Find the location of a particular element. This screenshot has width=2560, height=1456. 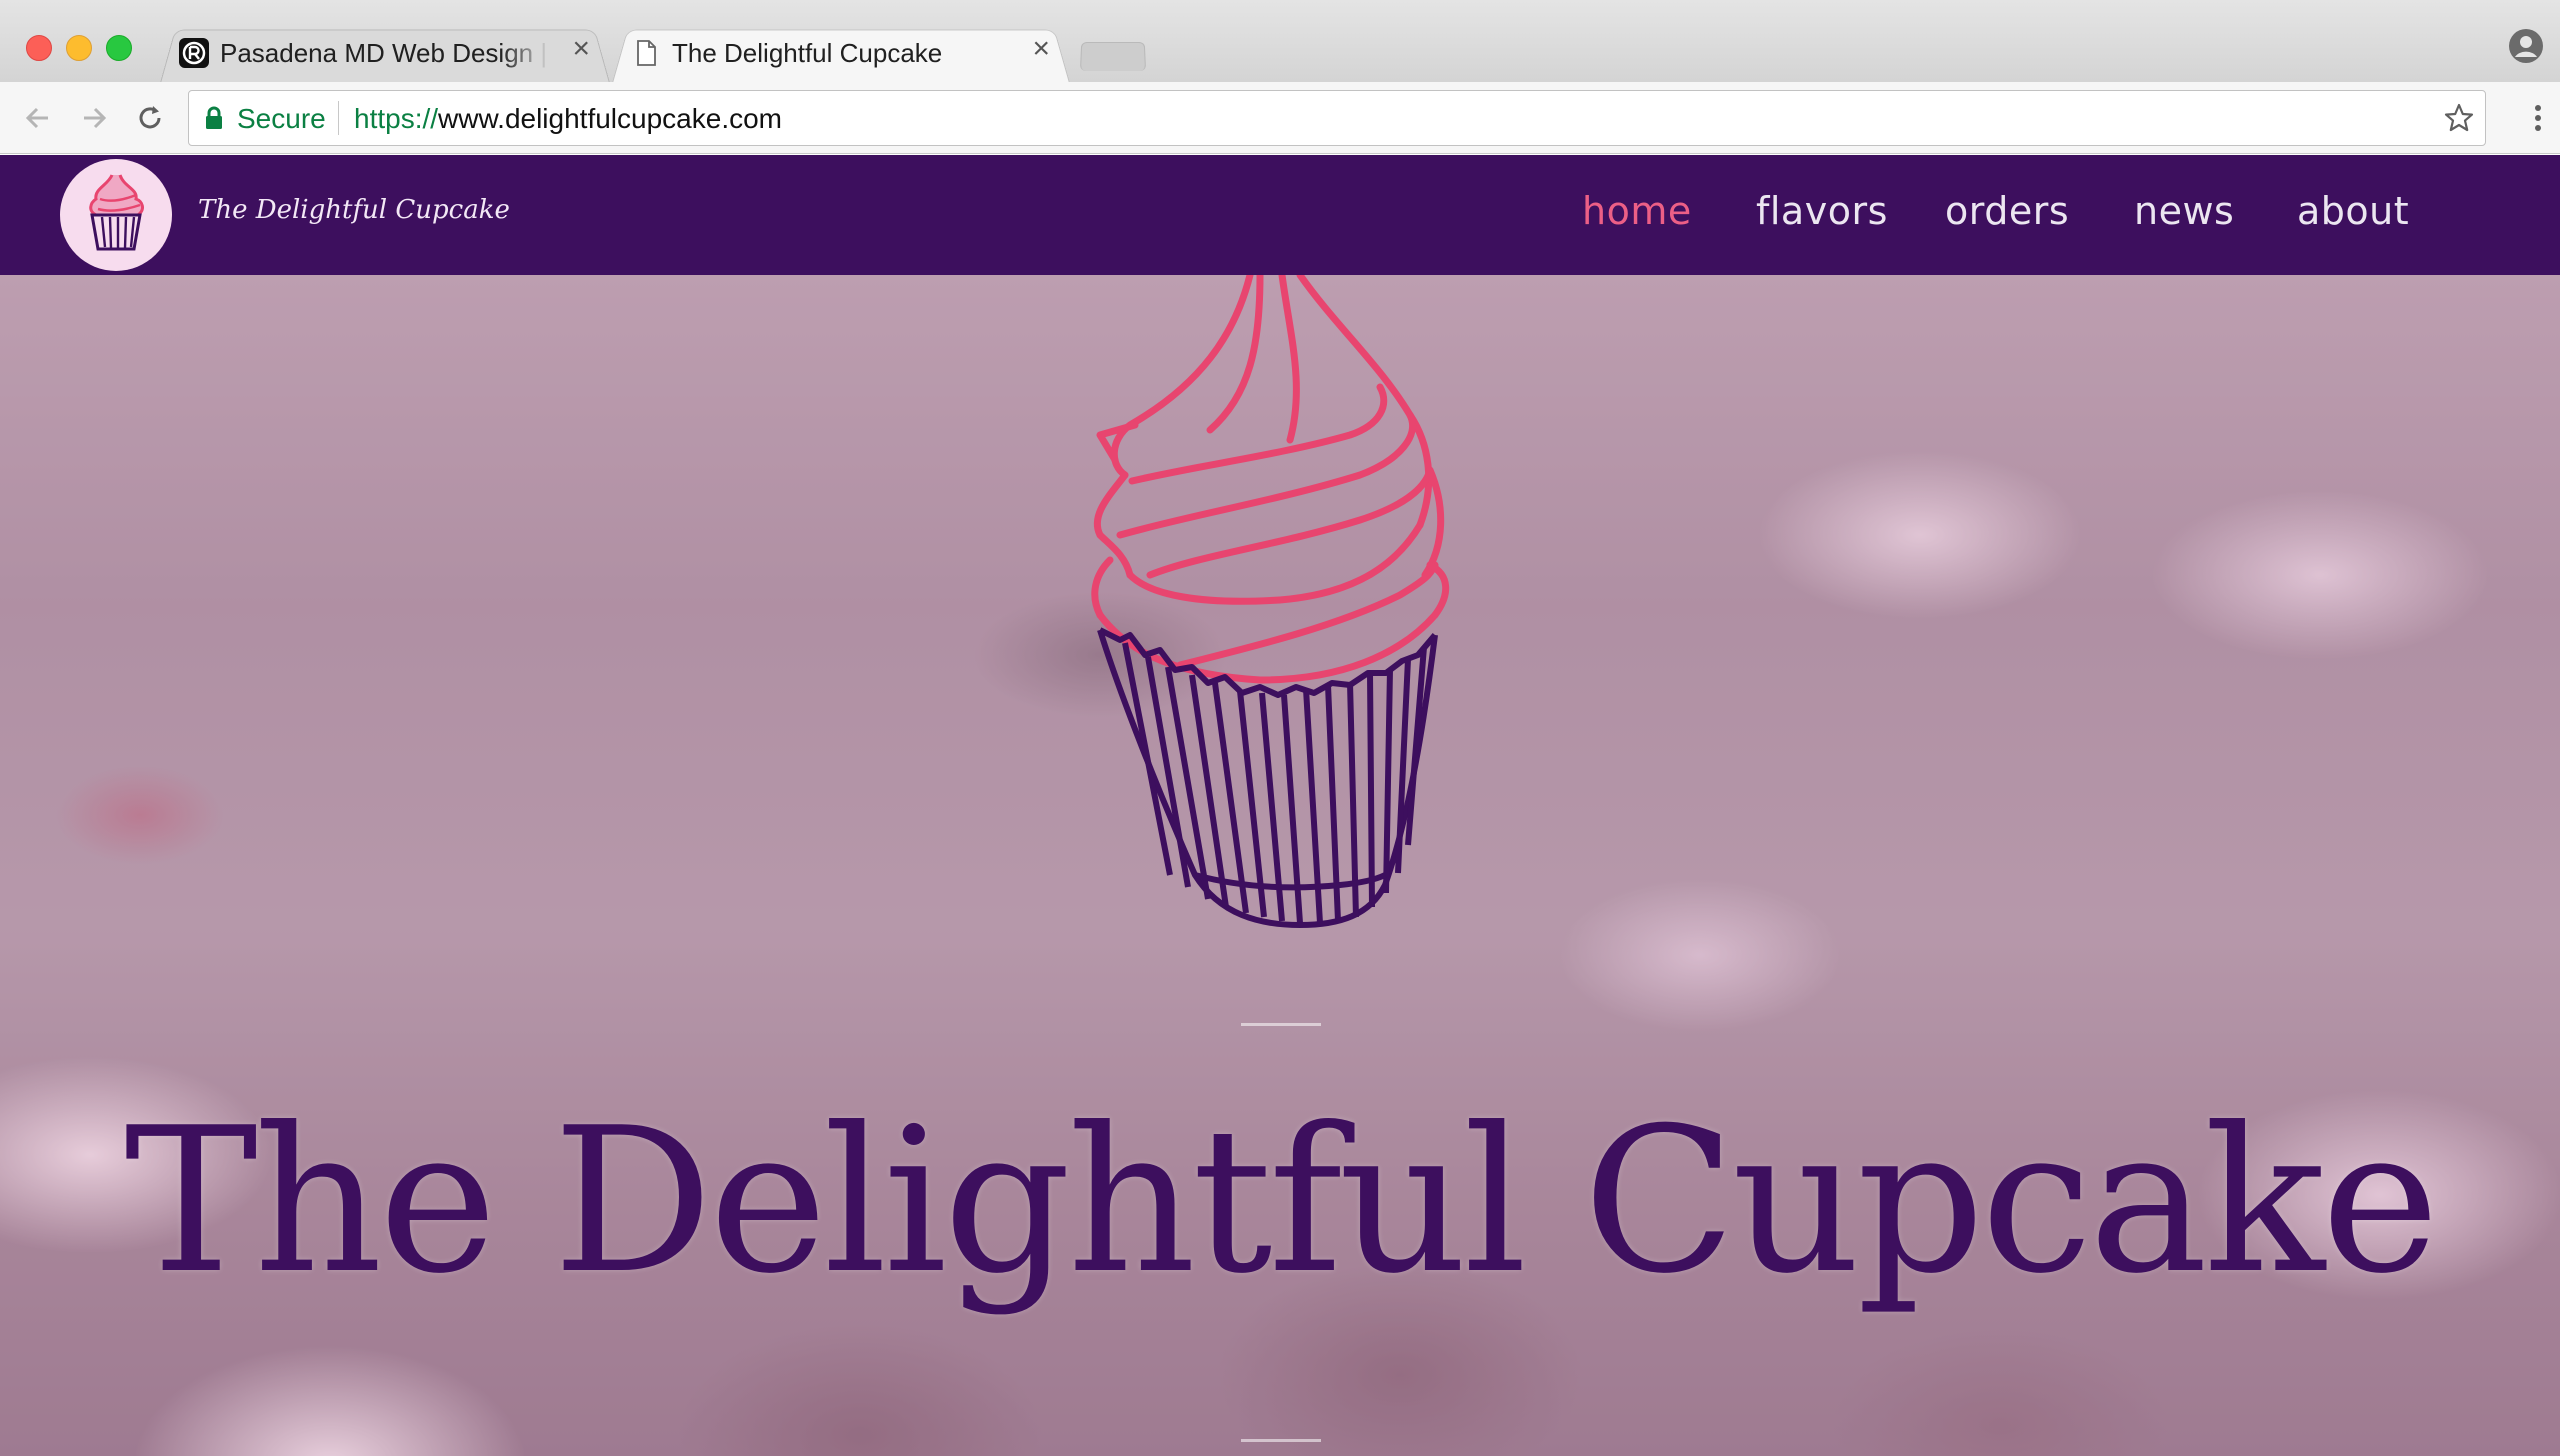

zoom-window-button is located at coordinates (119, 48).